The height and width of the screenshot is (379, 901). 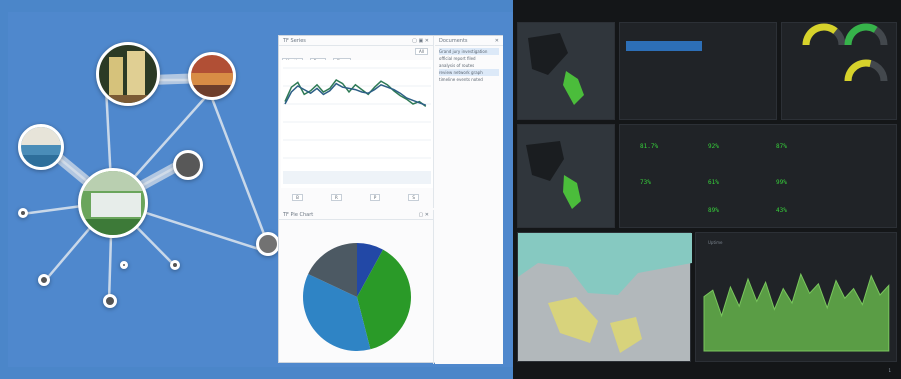 What do you see at coordinates (566, 176) in the screenshot?
I see `map-panel-middle` at bounding box center [566, 176].